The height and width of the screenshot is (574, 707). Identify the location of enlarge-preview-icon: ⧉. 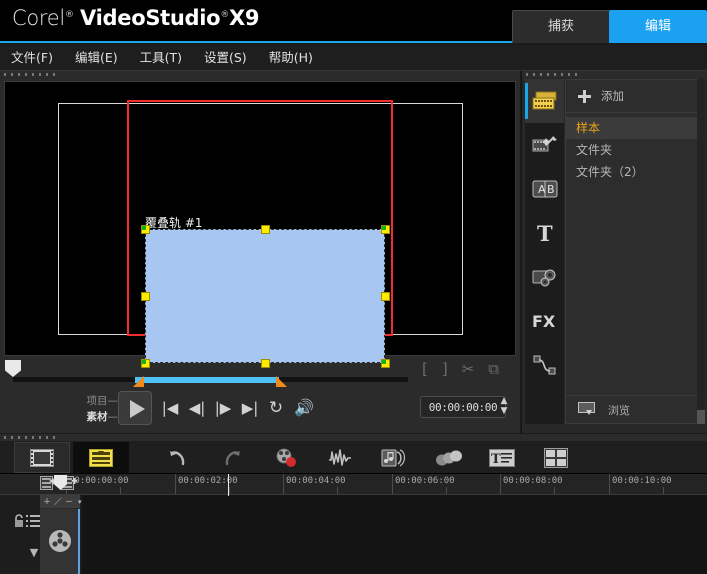
(493, 369).